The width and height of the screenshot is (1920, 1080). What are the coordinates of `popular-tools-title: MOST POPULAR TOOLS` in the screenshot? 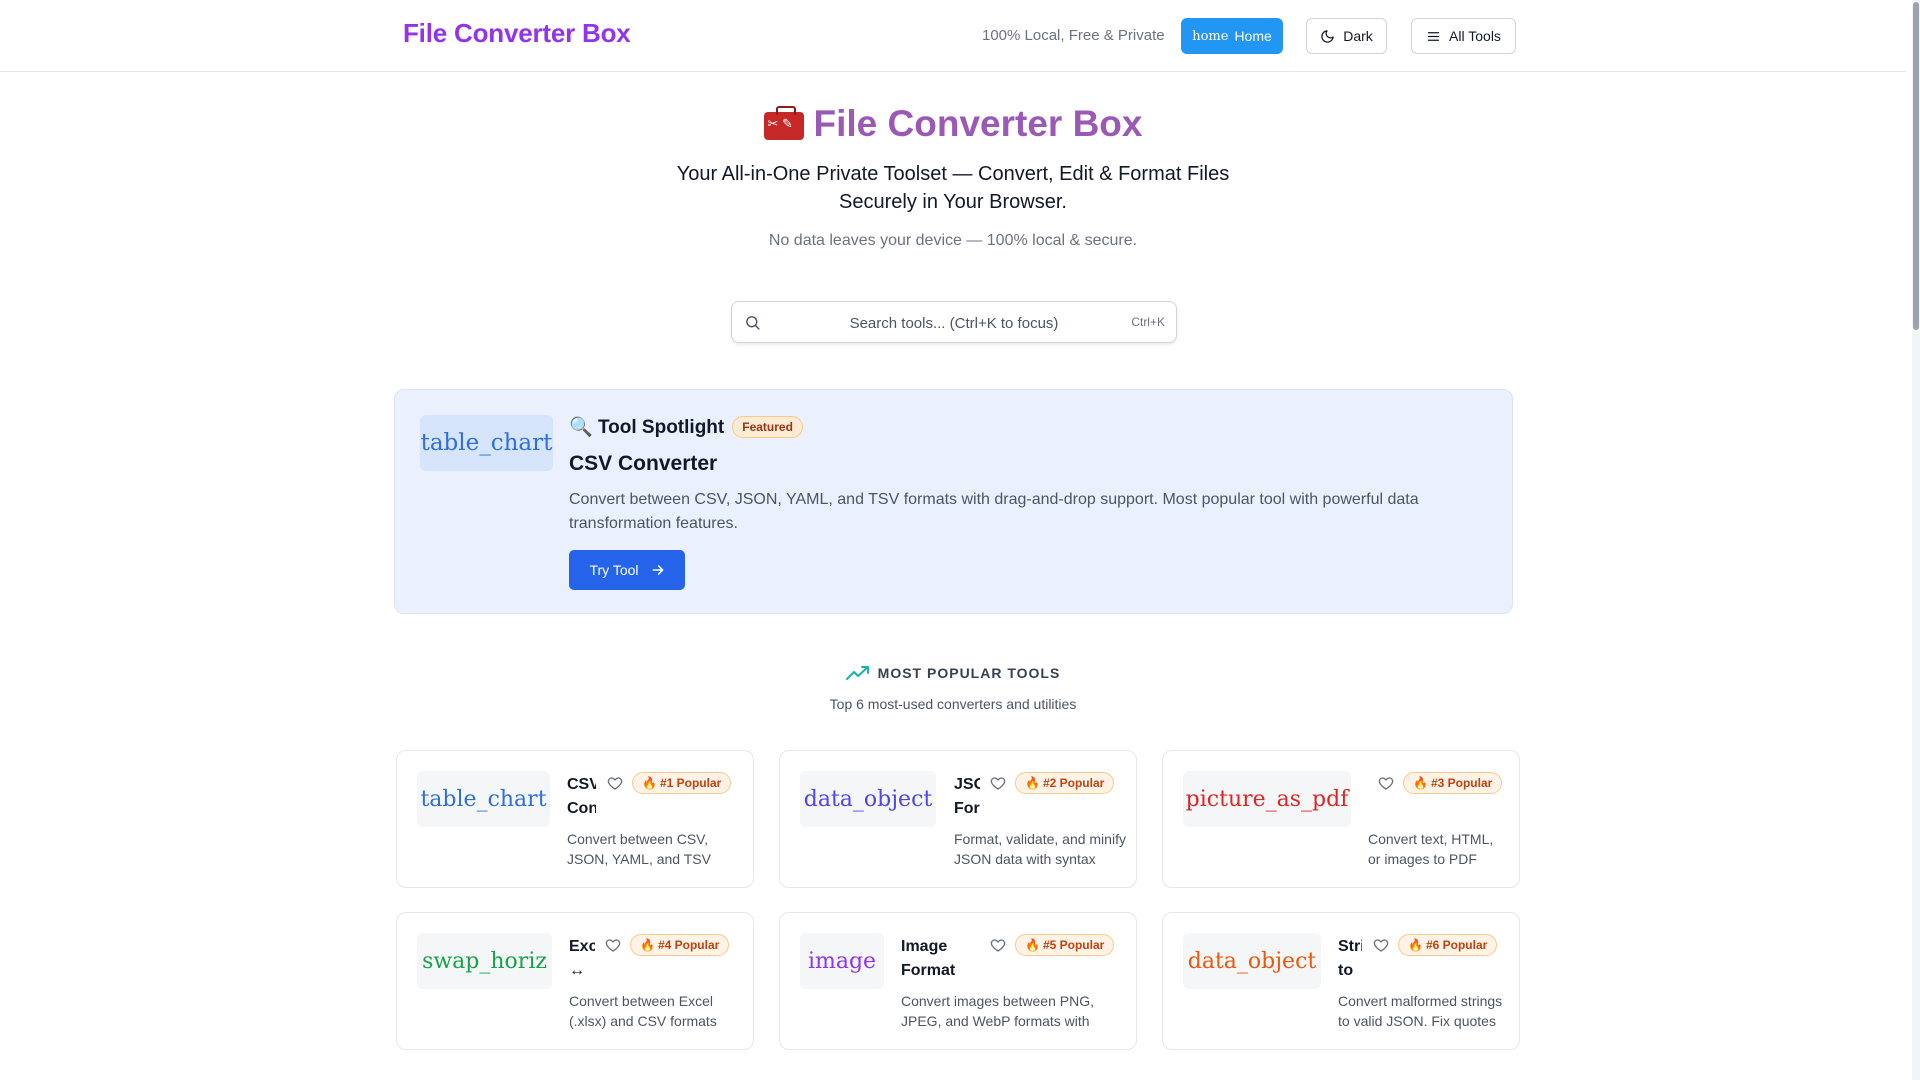 It's located at (969, 673).